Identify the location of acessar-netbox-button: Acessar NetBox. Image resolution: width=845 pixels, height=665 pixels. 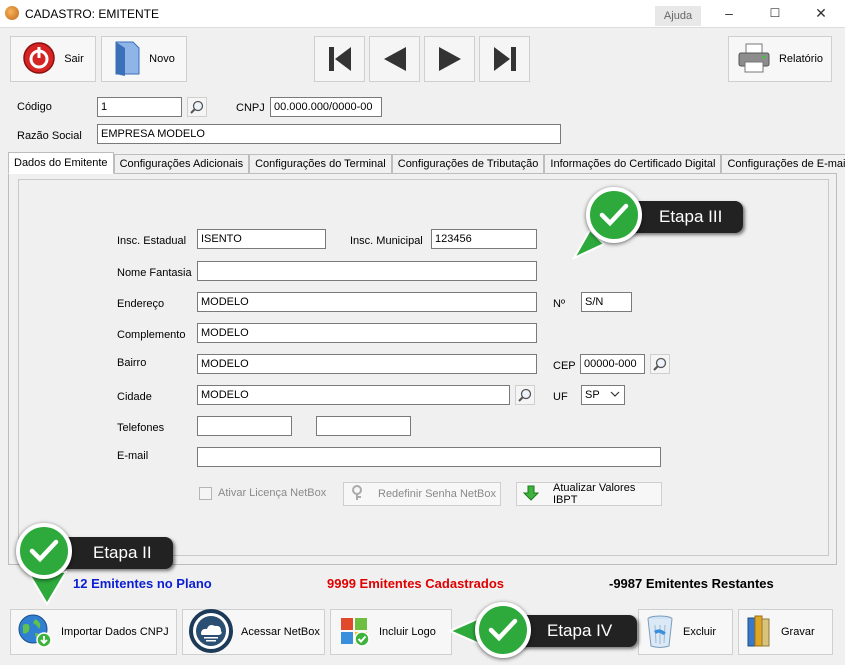
(253, 632).